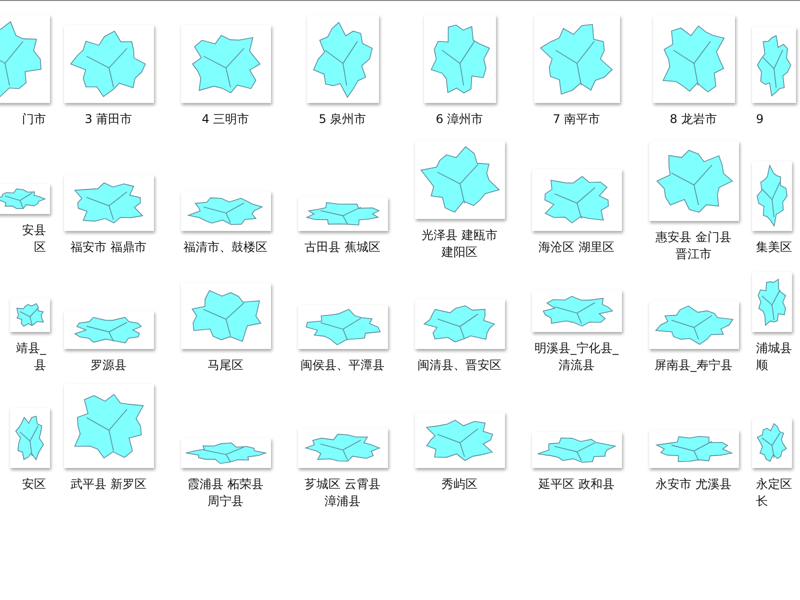  I want to click on file-name: 霞浦县 柘荣县, so click(226, 484).